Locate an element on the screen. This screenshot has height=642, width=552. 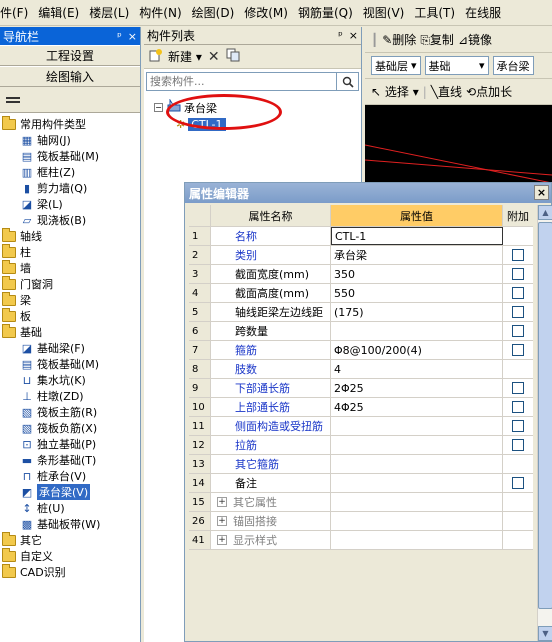
property-value: 4 is located at coordinates (417, 369).